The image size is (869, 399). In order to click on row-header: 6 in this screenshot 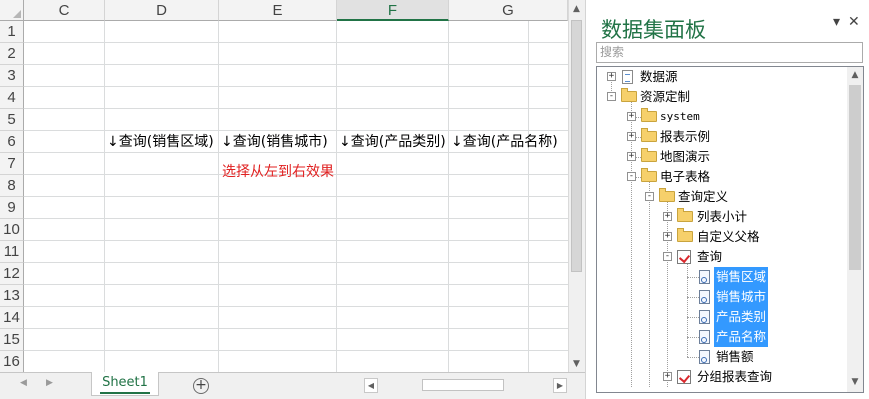, I will do `click(12, 142)`.